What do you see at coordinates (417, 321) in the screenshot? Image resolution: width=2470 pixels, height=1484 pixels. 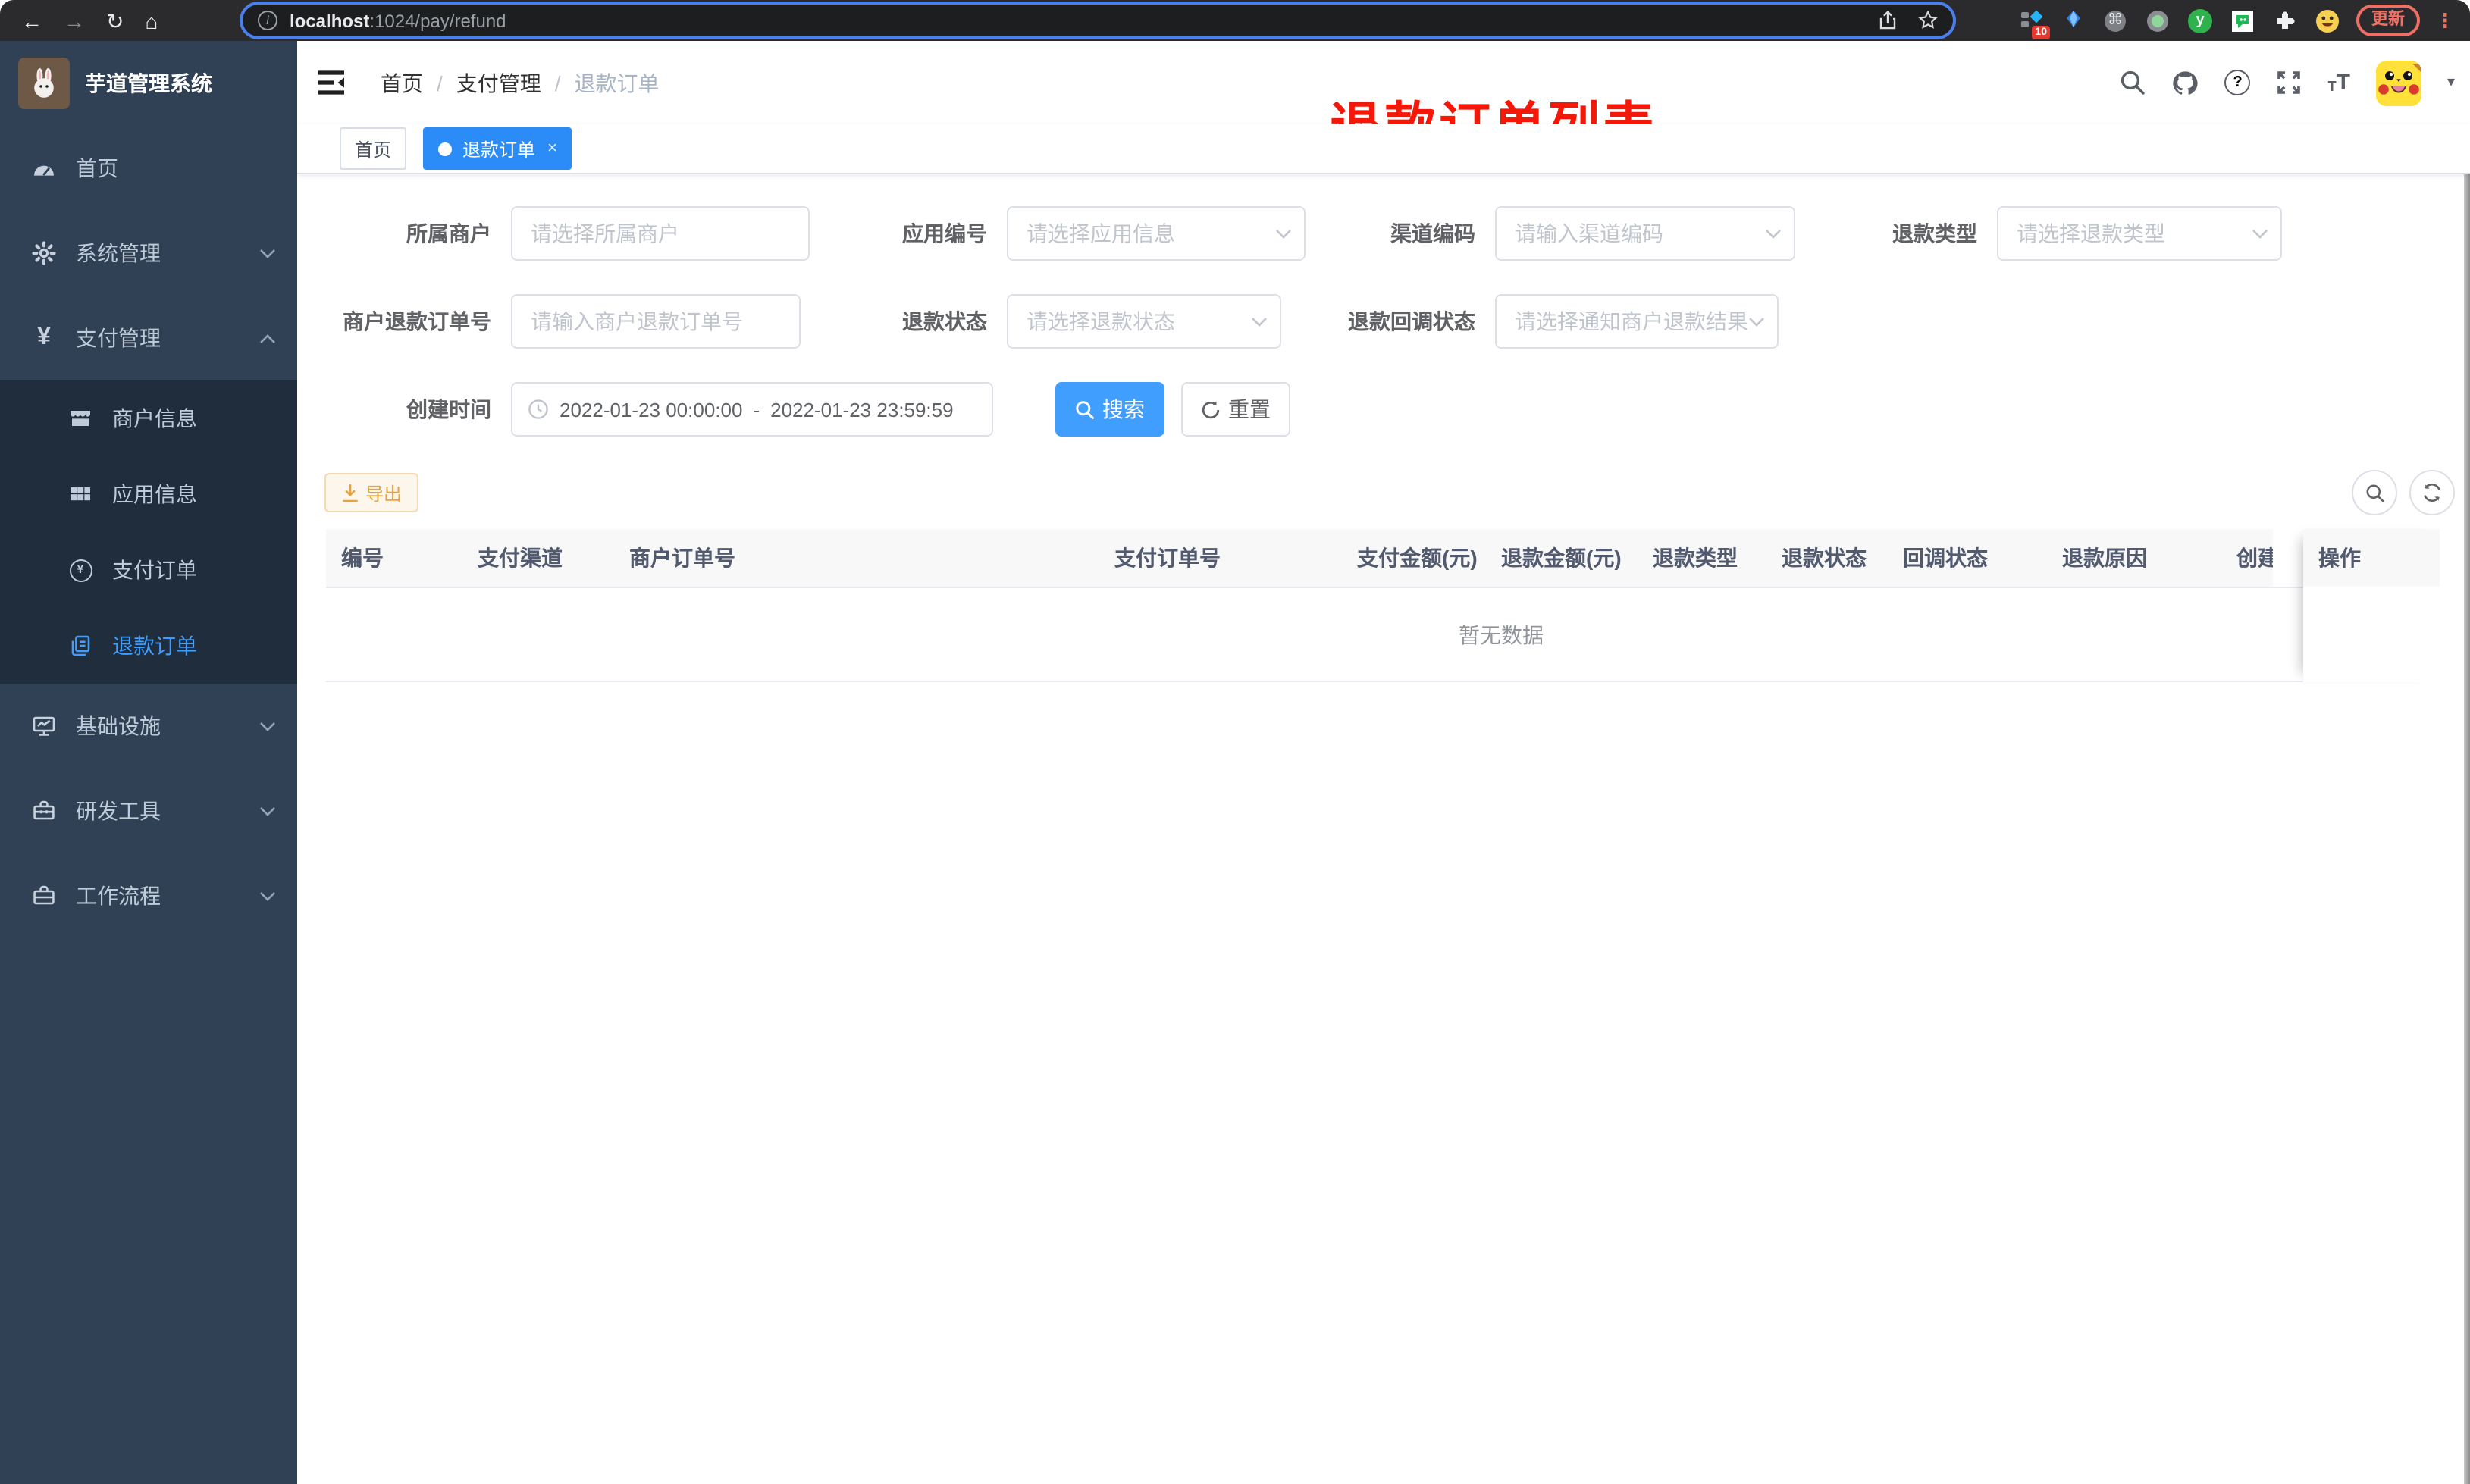 I see `filter-label: 商户退款订单号` at bounding box center [417, 321].